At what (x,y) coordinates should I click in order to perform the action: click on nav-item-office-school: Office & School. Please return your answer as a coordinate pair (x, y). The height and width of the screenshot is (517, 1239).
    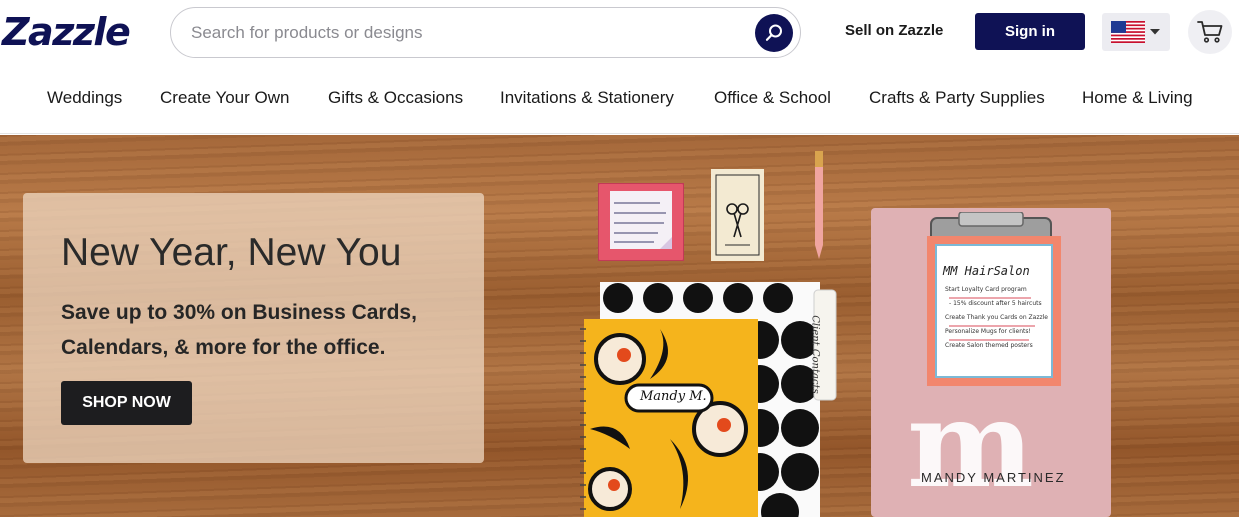
    Looking at the image, I should click on (772, 98).